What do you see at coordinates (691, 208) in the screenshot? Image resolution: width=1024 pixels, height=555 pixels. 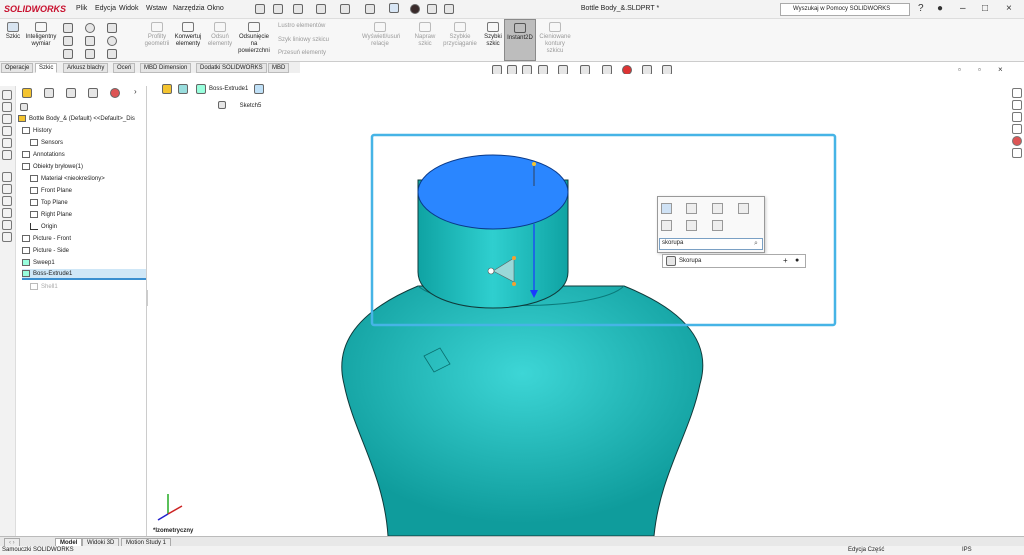 I see `extrude-tool-icon` at bounding box center [691, 208].